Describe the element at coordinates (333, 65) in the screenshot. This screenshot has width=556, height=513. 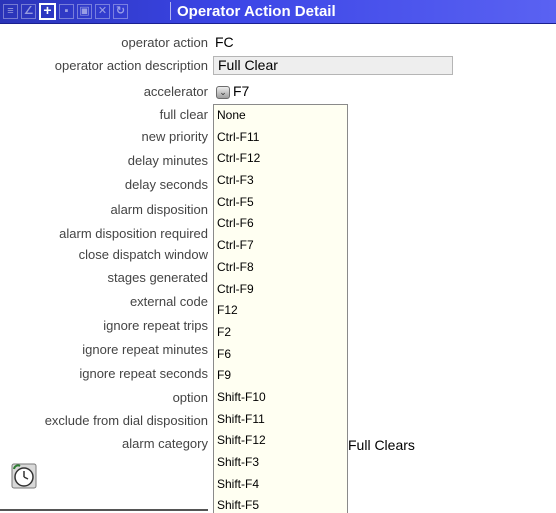
I see `operator-action-description-field: Full Clear` at that location.